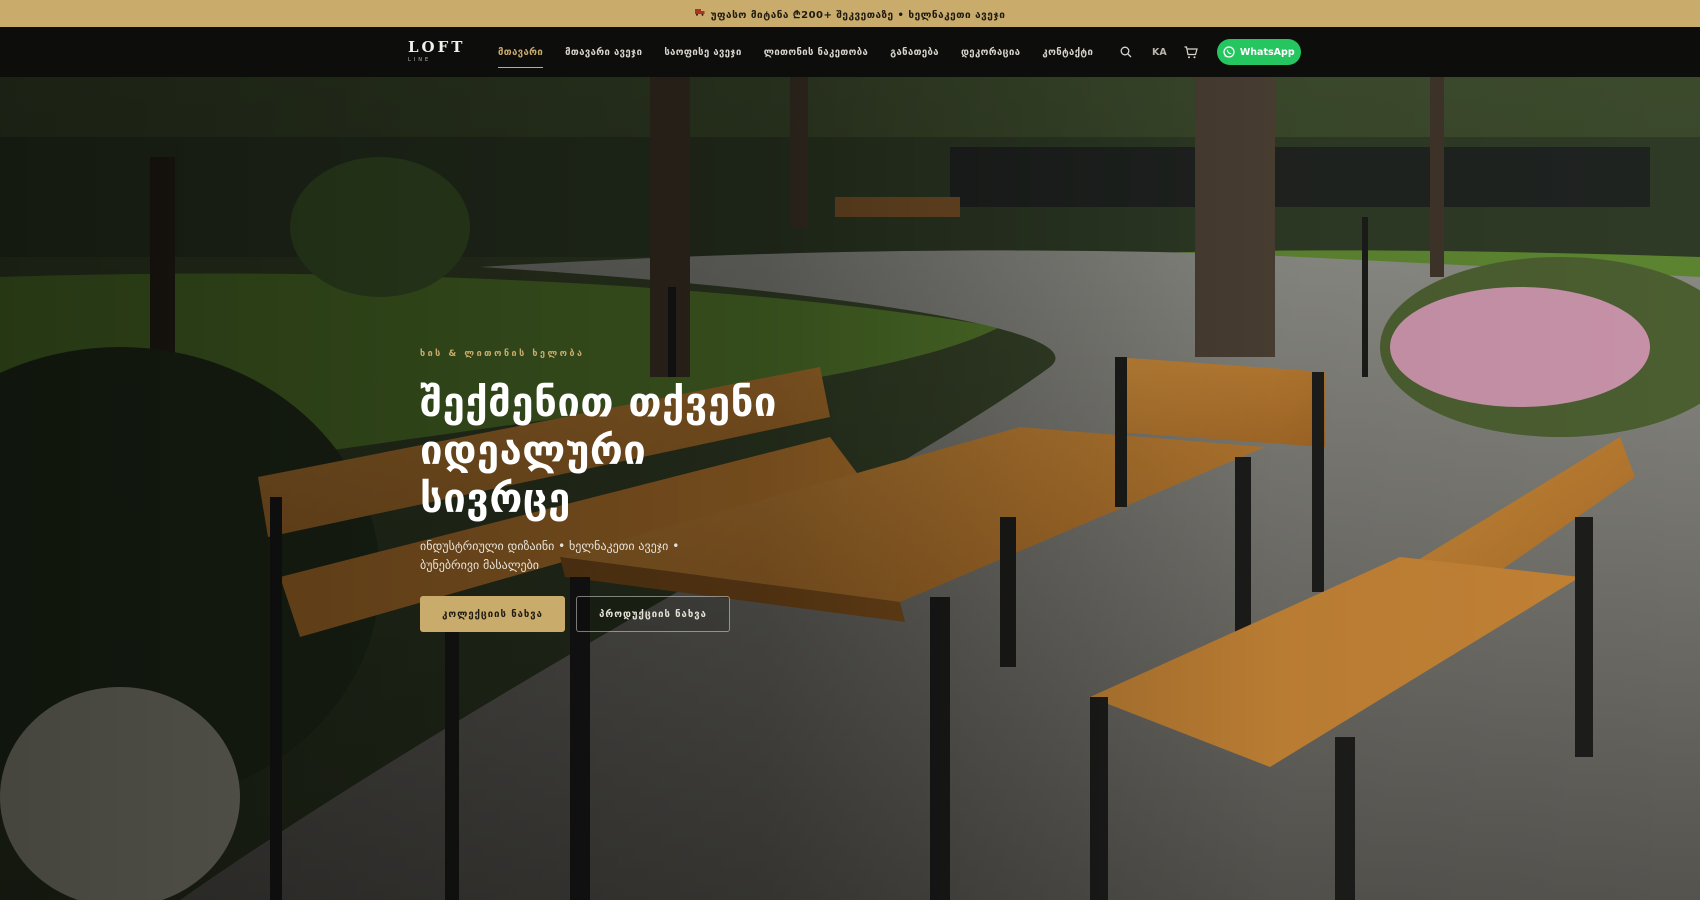 This screenshot has height=900, width=1700. Describe the element at coordinates (1229, 52) in the screenshot. I see `whatsapp-icon` at that location.